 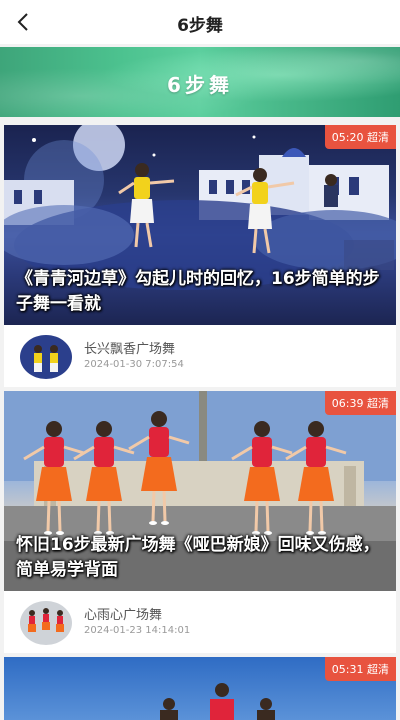 What do you see at coordinates (200, 355) in the screenshot?
I see `video-meta: 长兴飘香广场舞 2024-01-30 7:07:54` at bounding box center [200, 355].